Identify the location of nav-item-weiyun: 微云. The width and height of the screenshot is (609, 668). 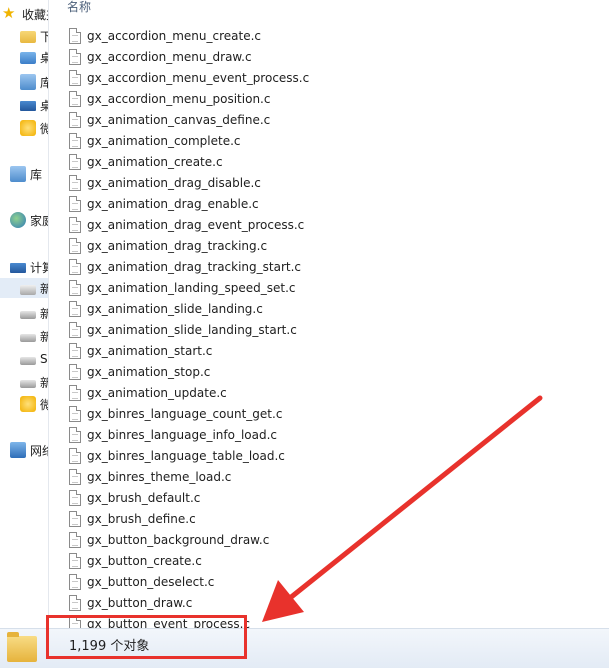
(24, 128).